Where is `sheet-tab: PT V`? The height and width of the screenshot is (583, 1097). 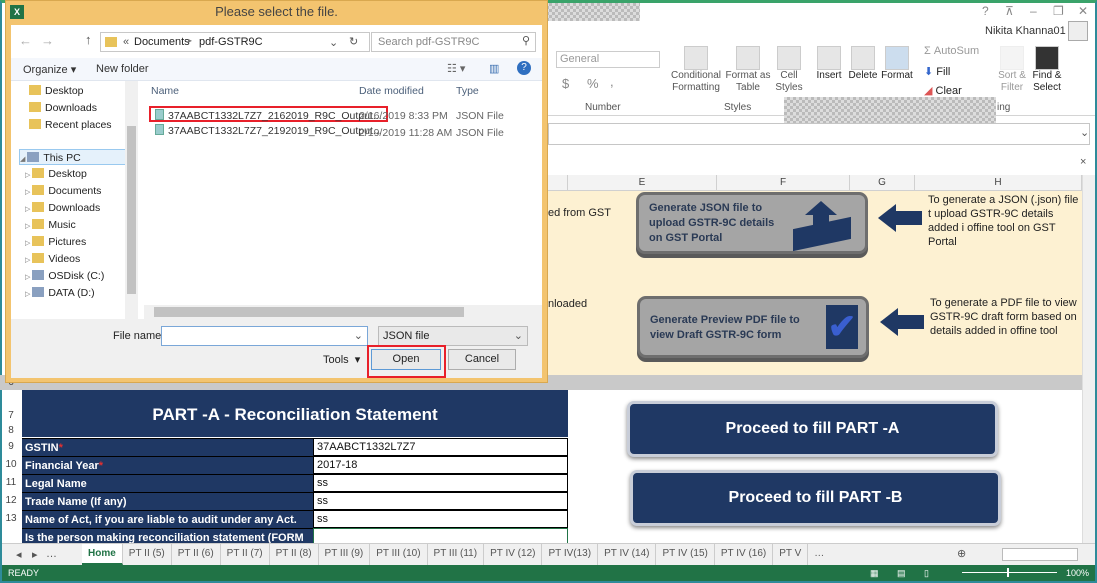
sheet-tab: PT V is located at coordinates (791, 554).